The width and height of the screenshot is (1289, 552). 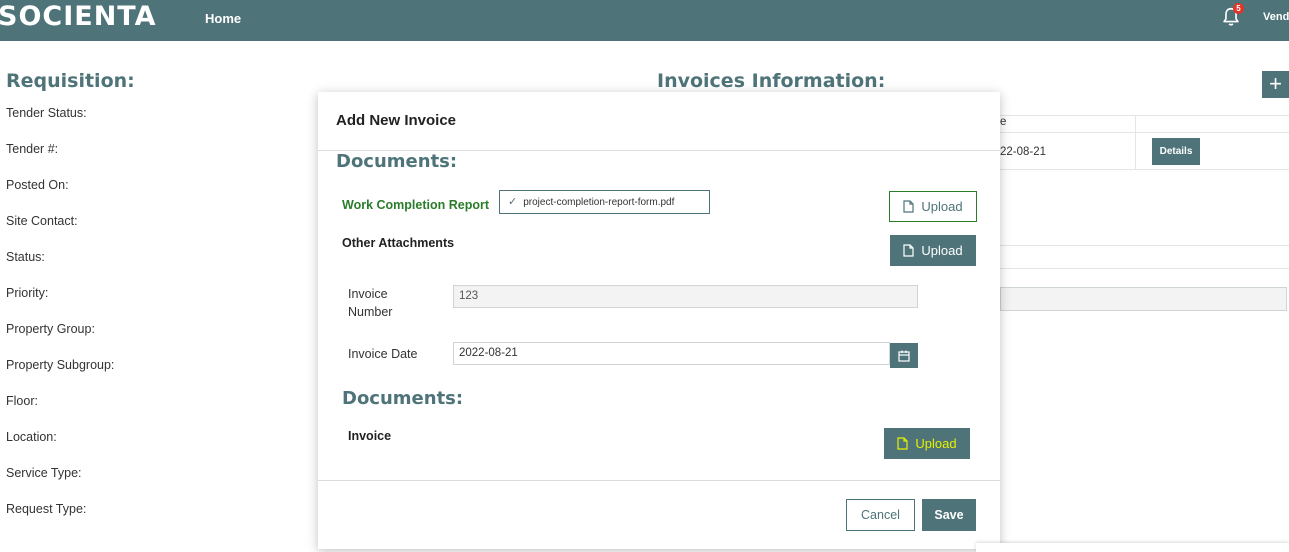 What do you see at coordinates (383, 354) in the screenshot?
I see `invoice-date-label: Invoice Date` at bounding box center [383, 354].